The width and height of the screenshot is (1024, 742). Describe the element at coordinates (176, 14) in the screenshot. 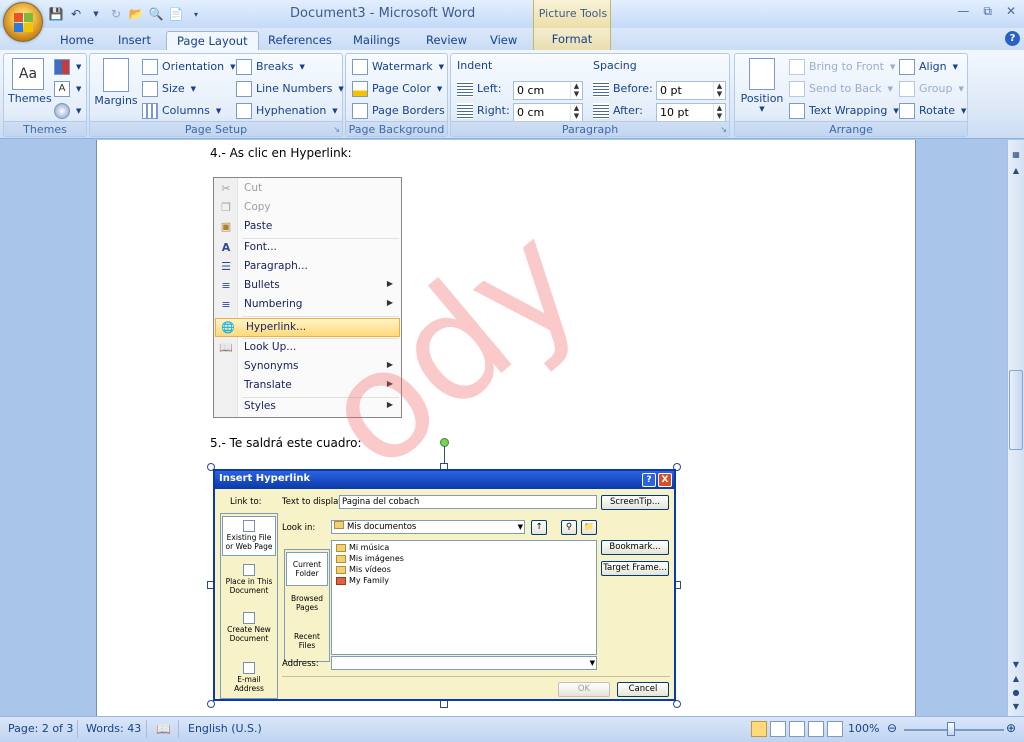

I see `new-document-icon: 📄` at that location.